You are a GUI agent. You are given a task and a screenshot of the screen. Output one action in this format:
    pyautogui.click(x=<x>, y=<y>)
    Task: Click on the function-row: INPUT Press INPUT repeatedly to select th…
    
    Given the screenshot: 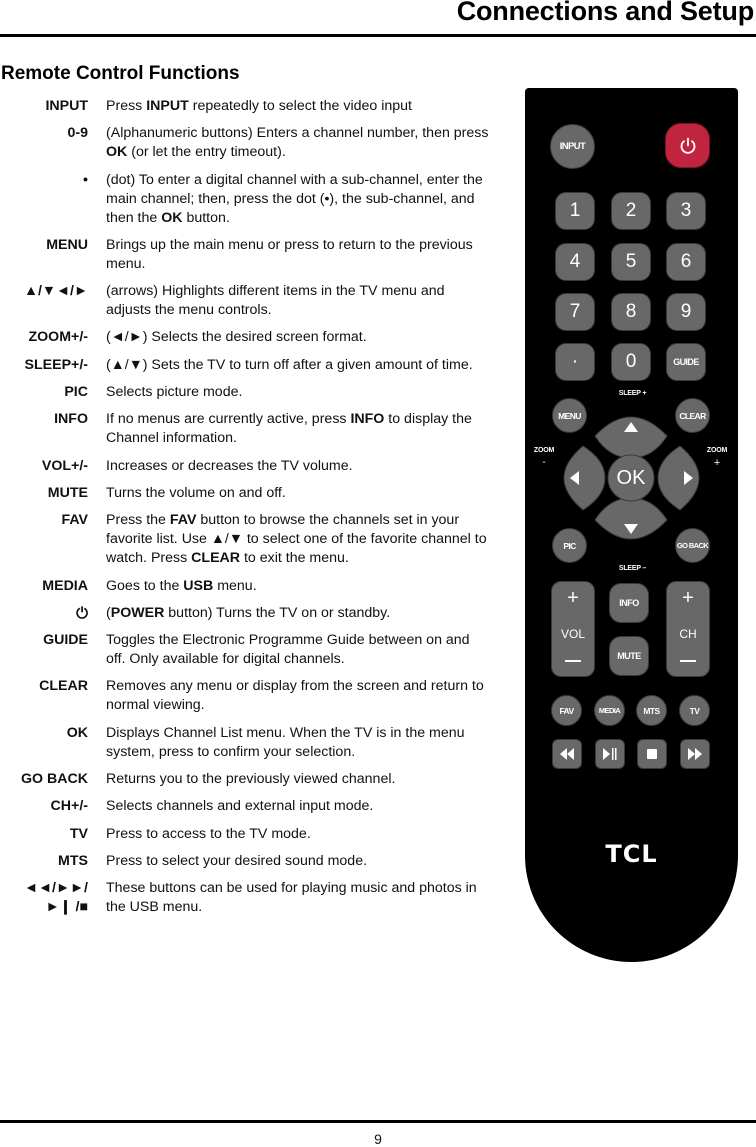 What is the action you would take?
    pyautogui.click(x=250, y=106)
    